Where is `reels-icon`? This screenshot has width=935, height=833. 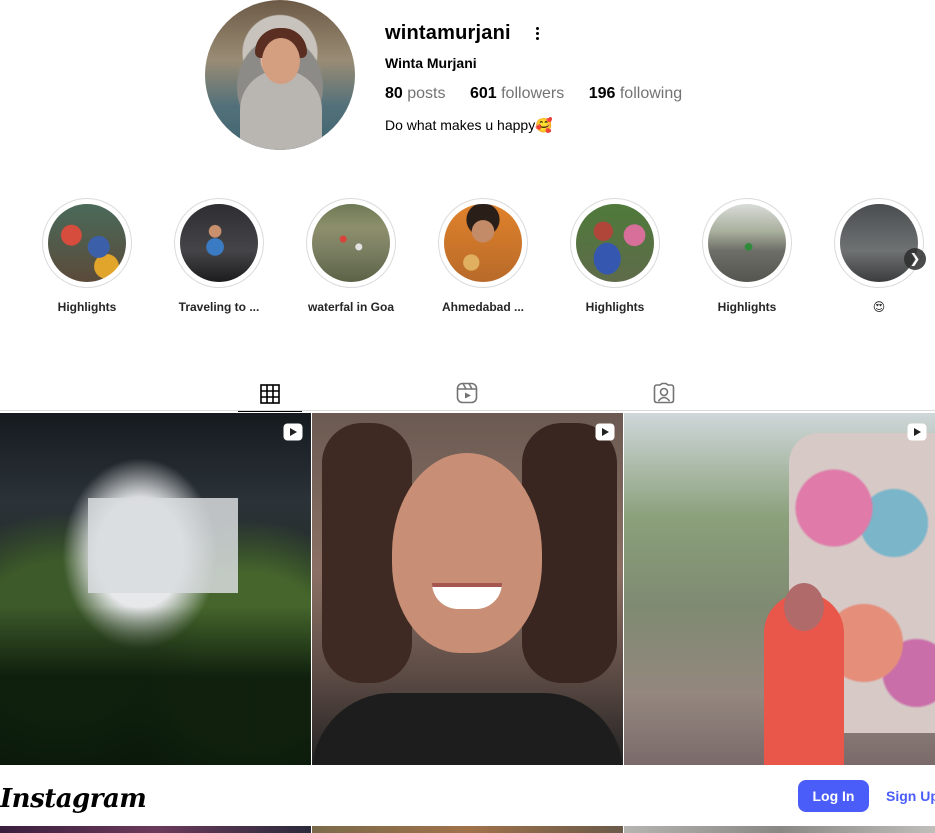
reels-icon is located at coordinates (467, 393).